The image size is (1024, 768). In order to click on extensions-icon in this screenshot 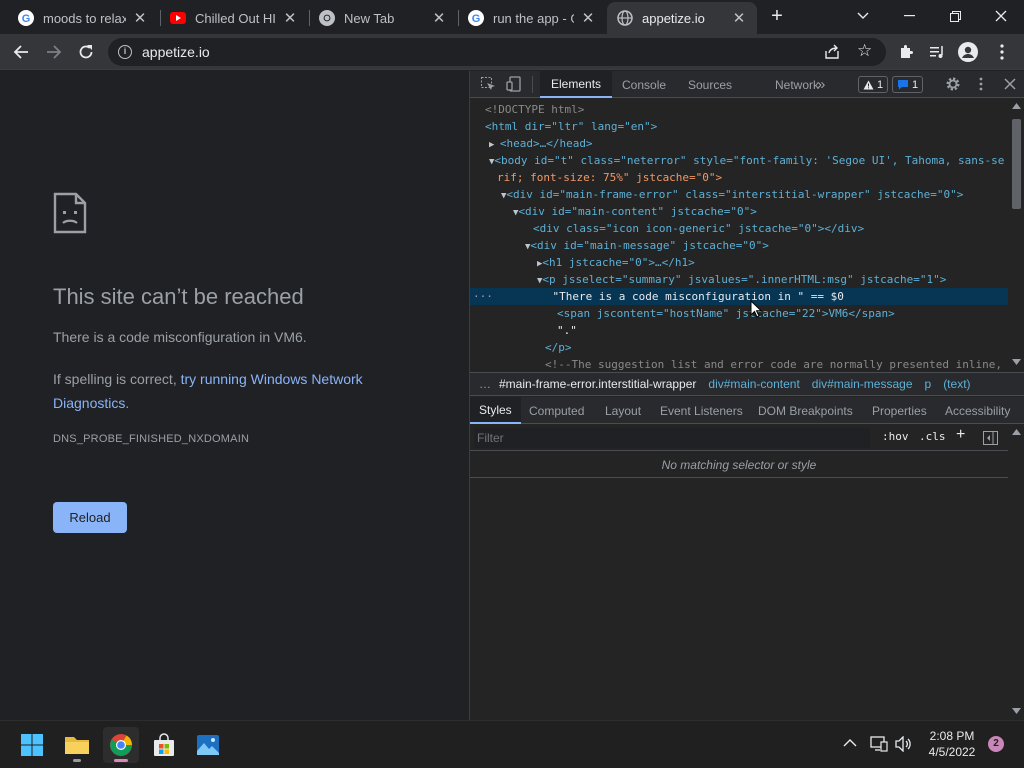, I will do `click(906, 52)`.